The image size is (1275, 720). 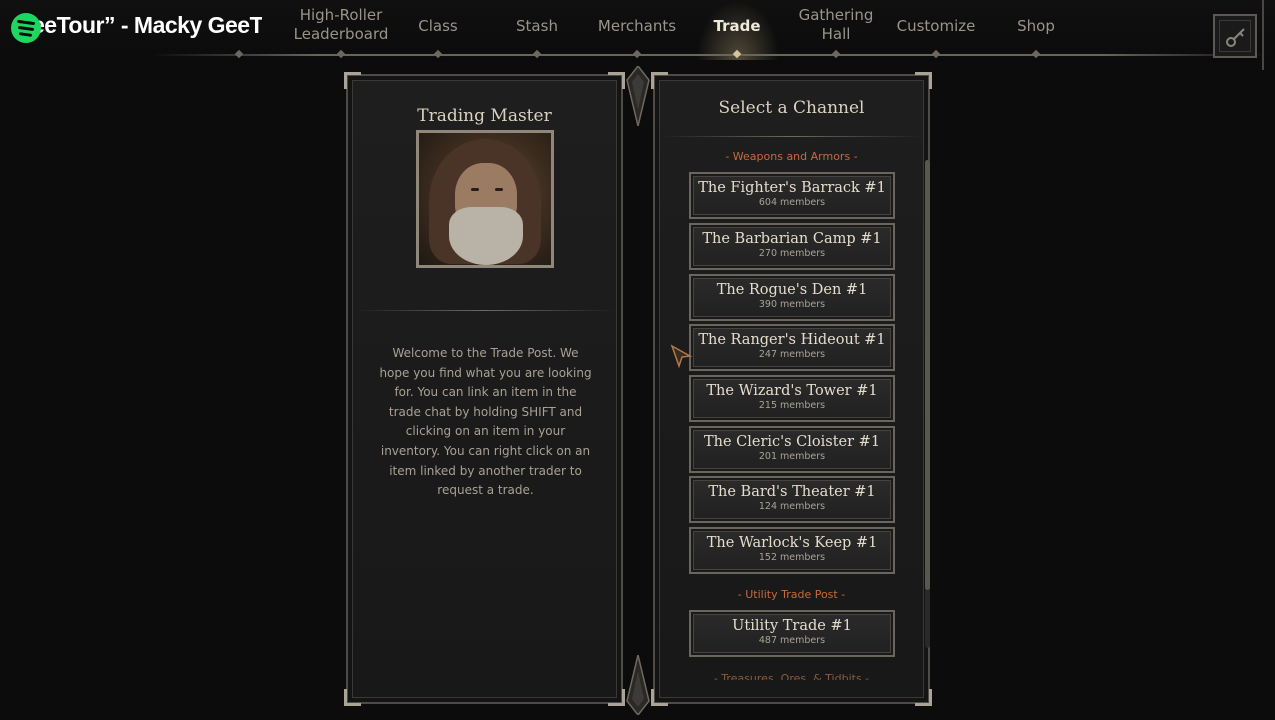 I want to click on channel-barbarian-camp: The Barbarian Camp #1 270 members, so click(x=792, y=246).